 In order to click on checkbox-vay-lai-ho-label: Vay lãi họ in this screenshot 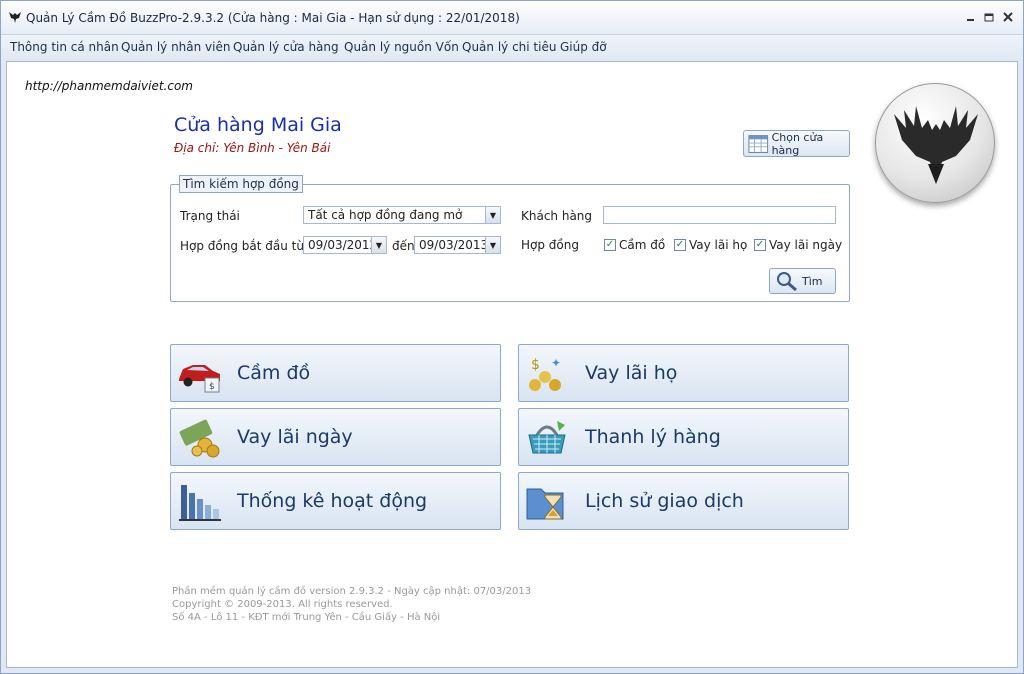, I will do `click(718, 245)`.